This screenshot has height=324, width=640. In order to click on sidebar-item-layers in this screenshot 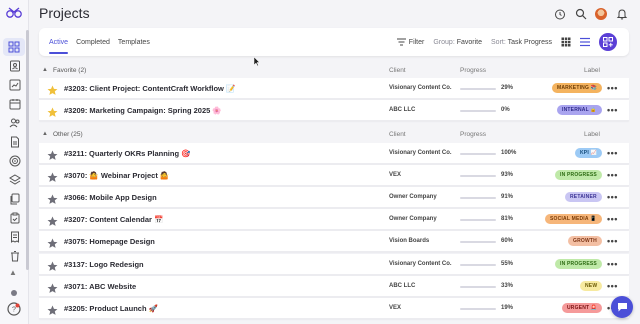, I will do `click(14, 179)`.